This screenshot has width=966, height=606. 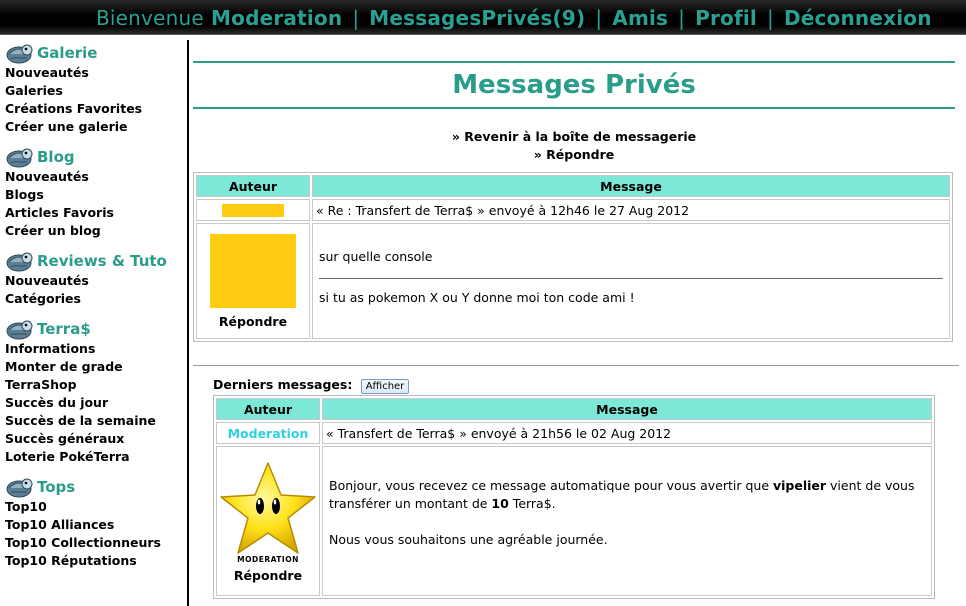 I want to click on sidebar-item: Top10 Réputations, so click(x=96, y=561).